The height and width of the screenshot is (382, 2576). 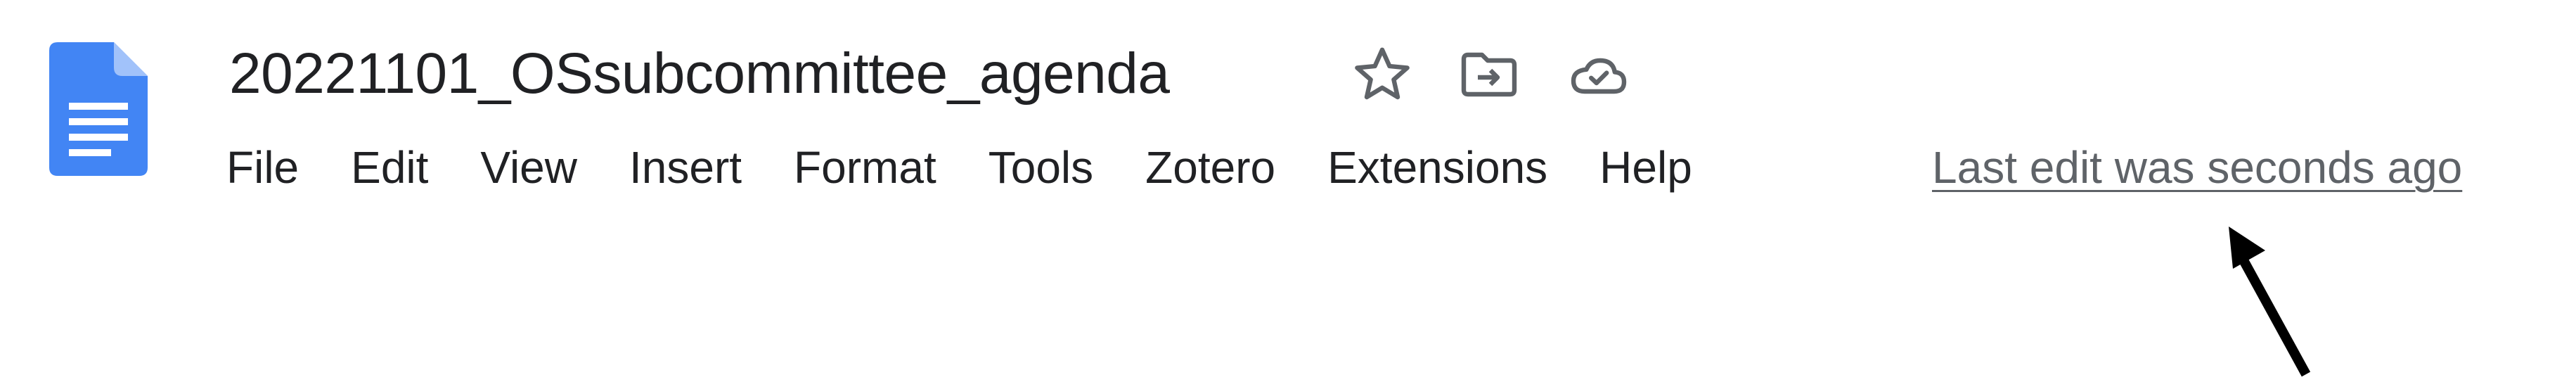 I want to click on folder-move-icon, so click(x=1489, y=74).